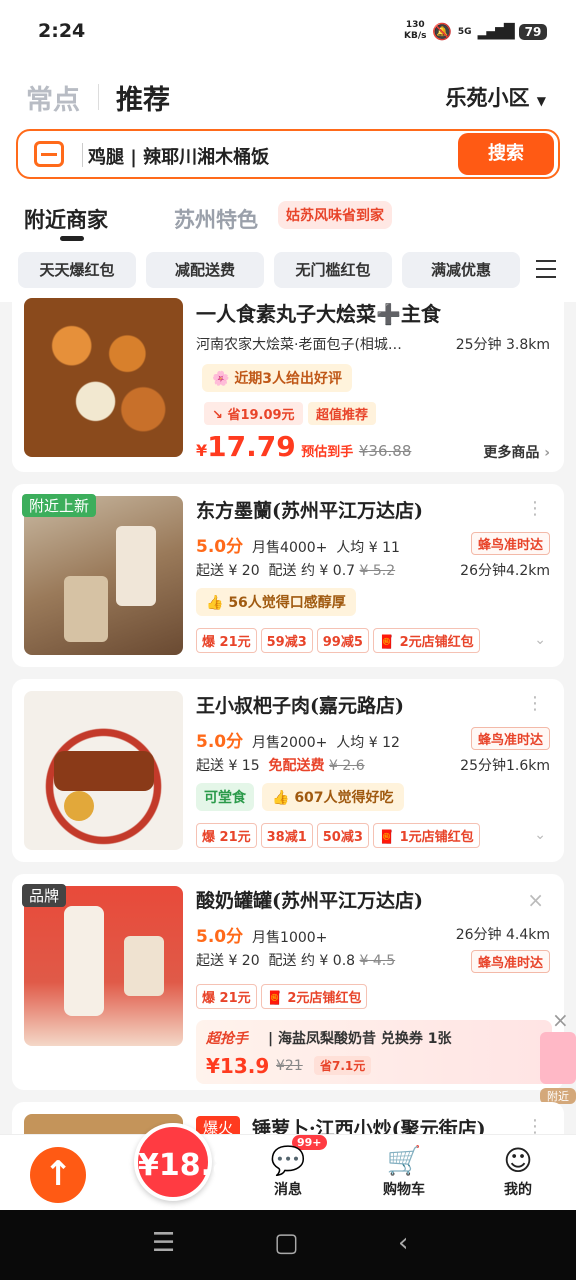 The width and height of the screenshot is (576, 1280). What do you see at coordinates (403, 1243) in the screenshot?
I see `back-icon: ‹` at bounding box center [403, 1243].